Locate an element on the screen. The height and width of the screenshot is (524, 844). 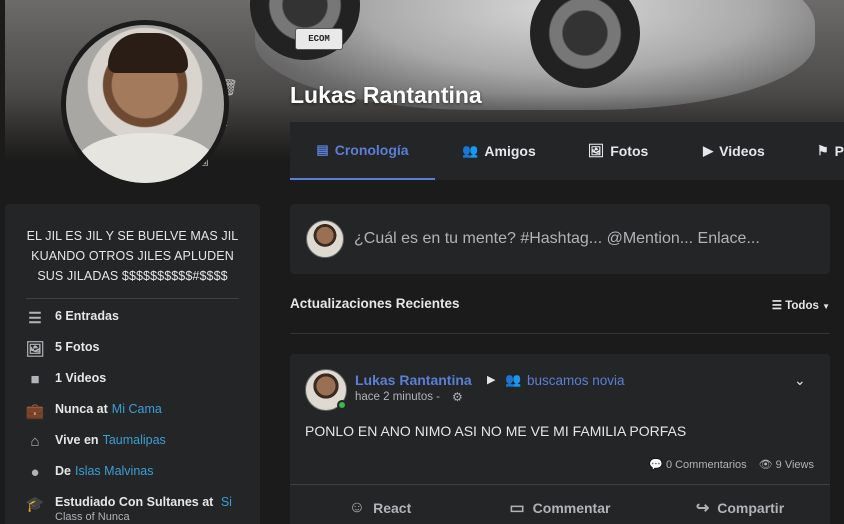
react-label: React is located at coordinates (392, 507).